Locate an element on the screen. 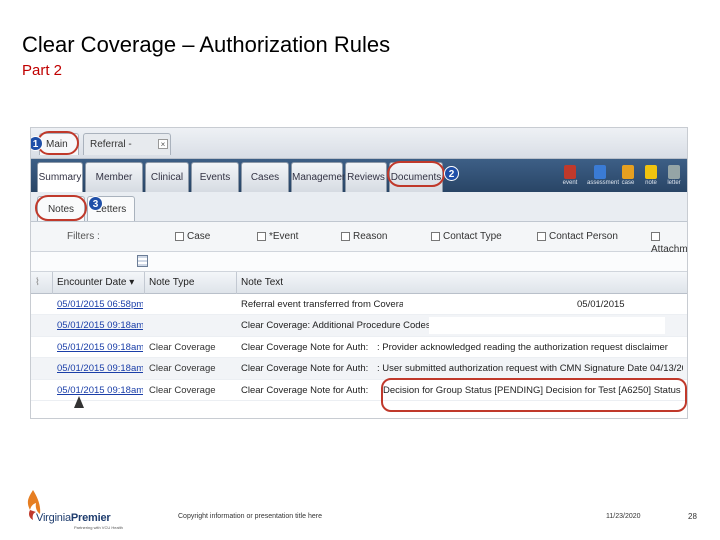 The width and height of the screenshot is (720, 540). event-button: event is located at coordinates (570, 176).